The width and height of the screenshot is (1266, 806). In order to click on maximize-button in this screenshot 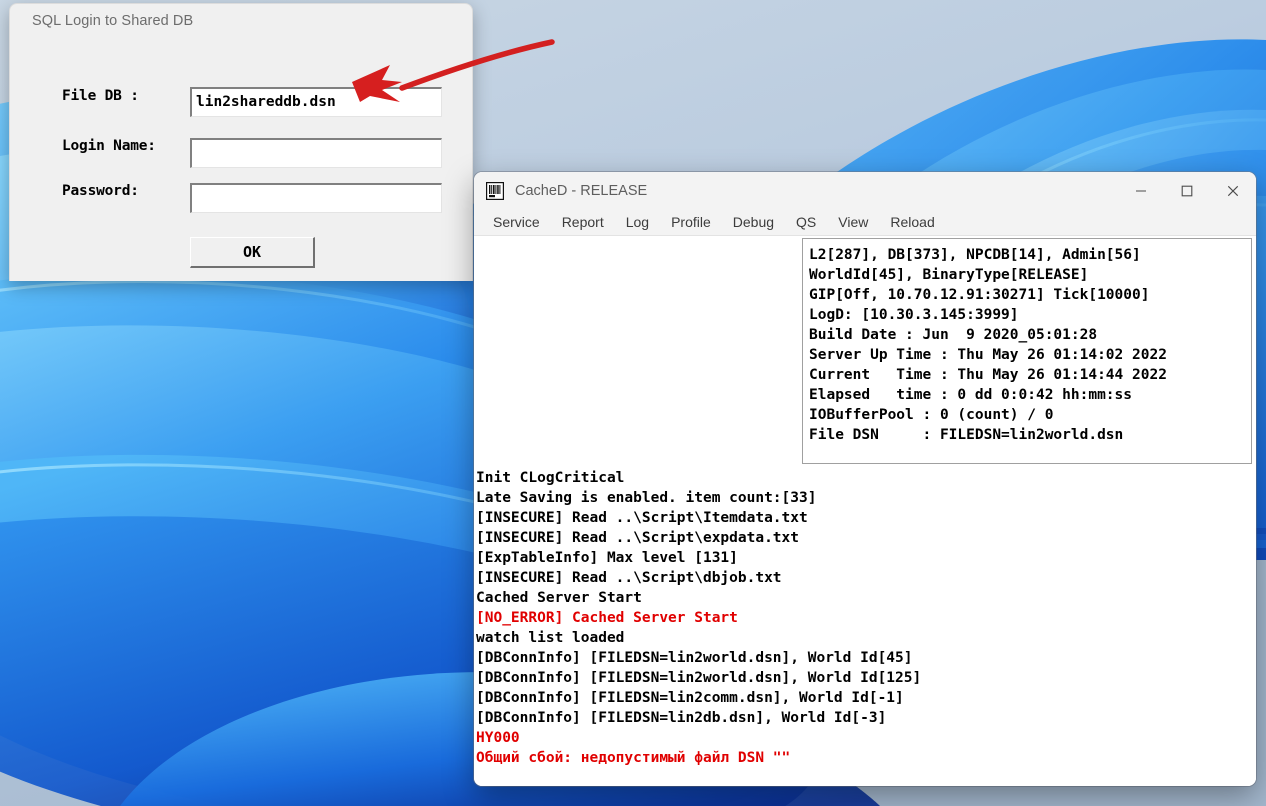, I will do `click(1187, 191)`.